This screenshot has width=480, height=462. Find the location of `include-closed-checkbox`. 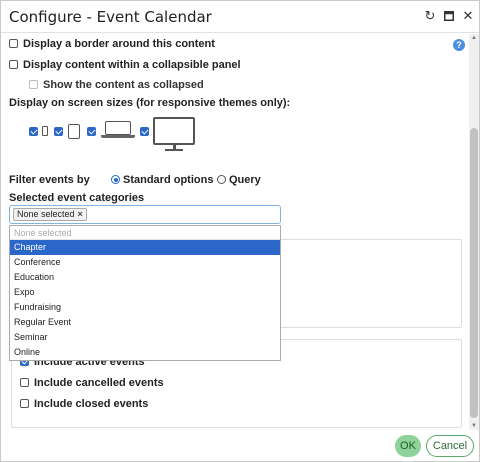

include-closed-checkbox is located at coordinates (24, 403).